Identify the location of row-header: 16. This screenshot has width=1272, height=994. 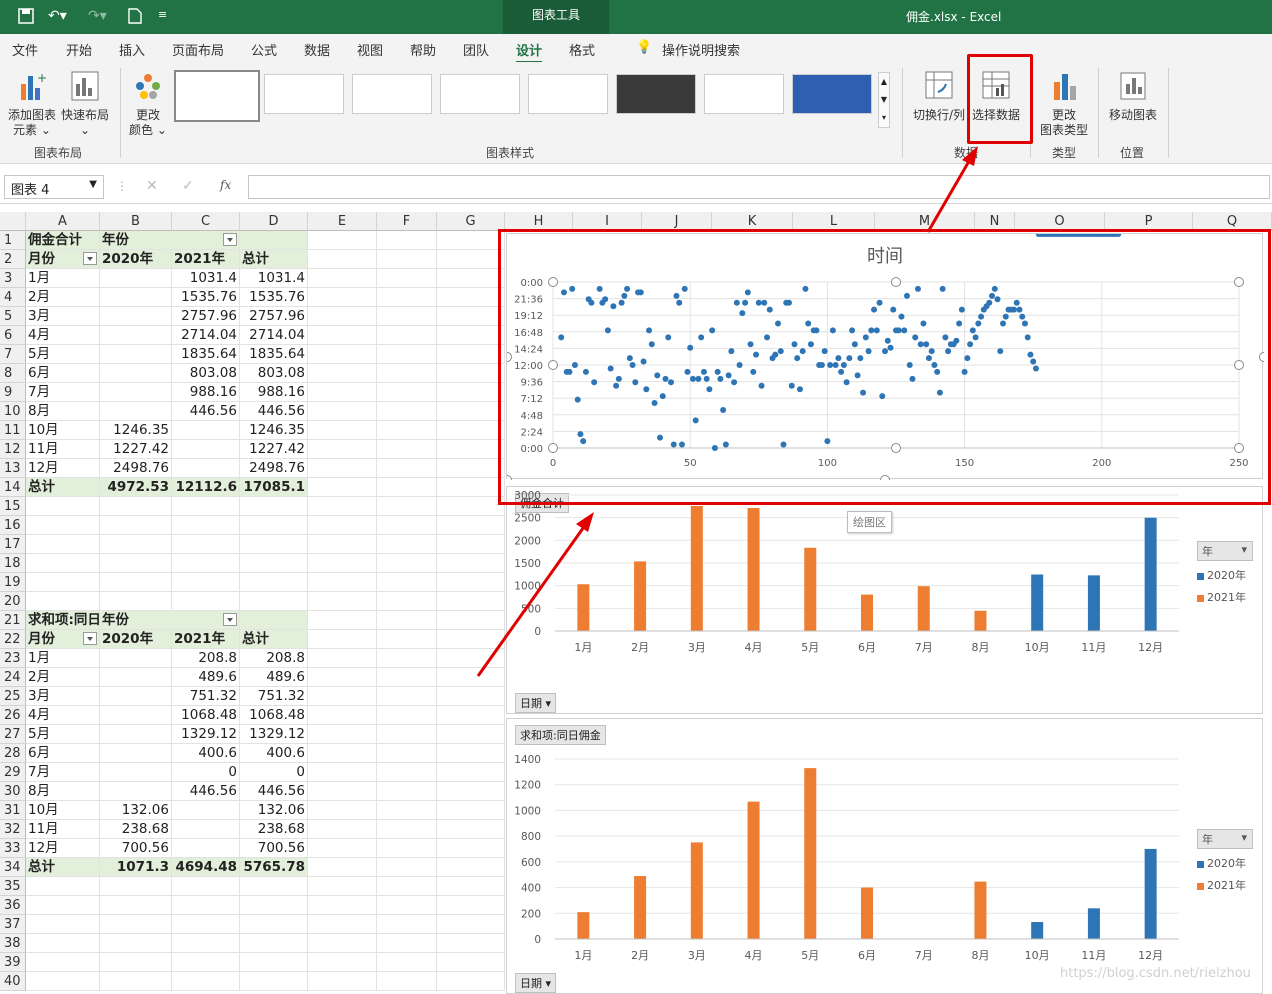
(13, 525).